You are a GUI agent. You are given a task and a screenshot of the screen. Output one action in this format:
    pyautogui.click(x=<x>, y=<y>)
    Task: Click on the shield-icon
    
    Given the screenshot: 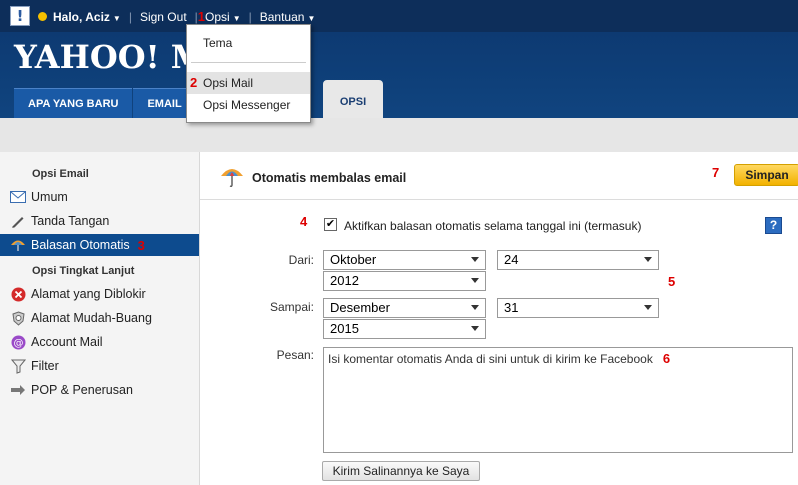 What is the action you would take?
    pyautogui.click(x=18, y=318)
    